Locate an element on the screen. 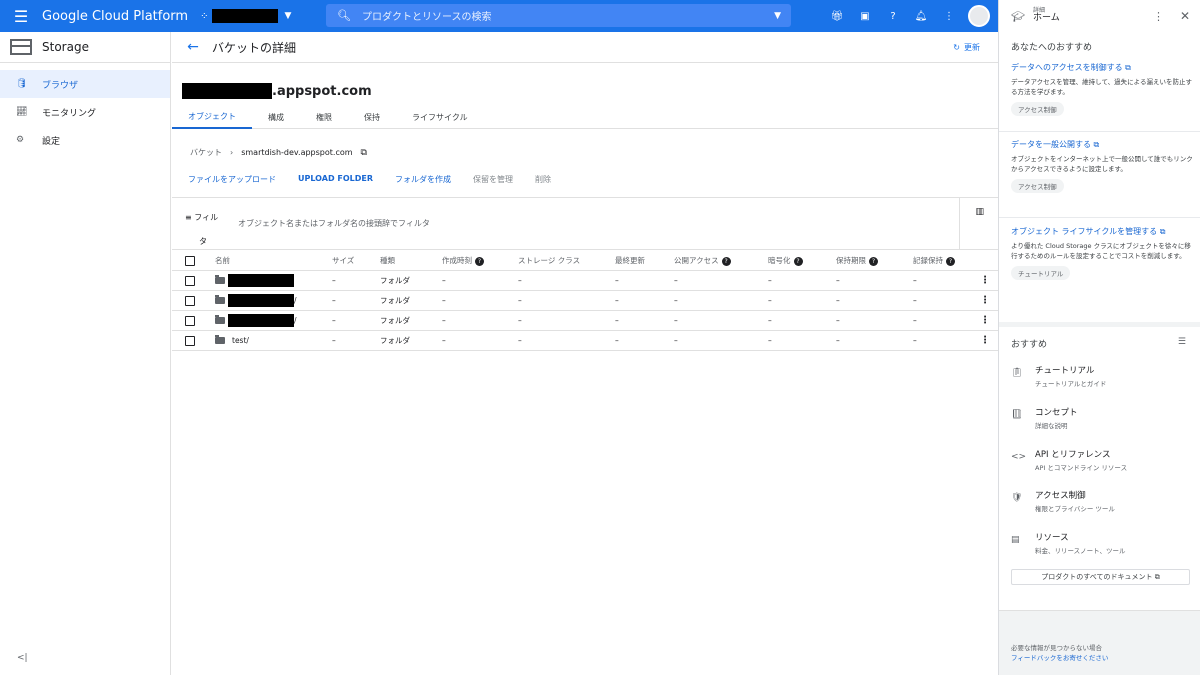 The width and height of the screenshot is (1200, 675). tab-lifecycle: ライフサイクル is located at coordinates (440, 117).